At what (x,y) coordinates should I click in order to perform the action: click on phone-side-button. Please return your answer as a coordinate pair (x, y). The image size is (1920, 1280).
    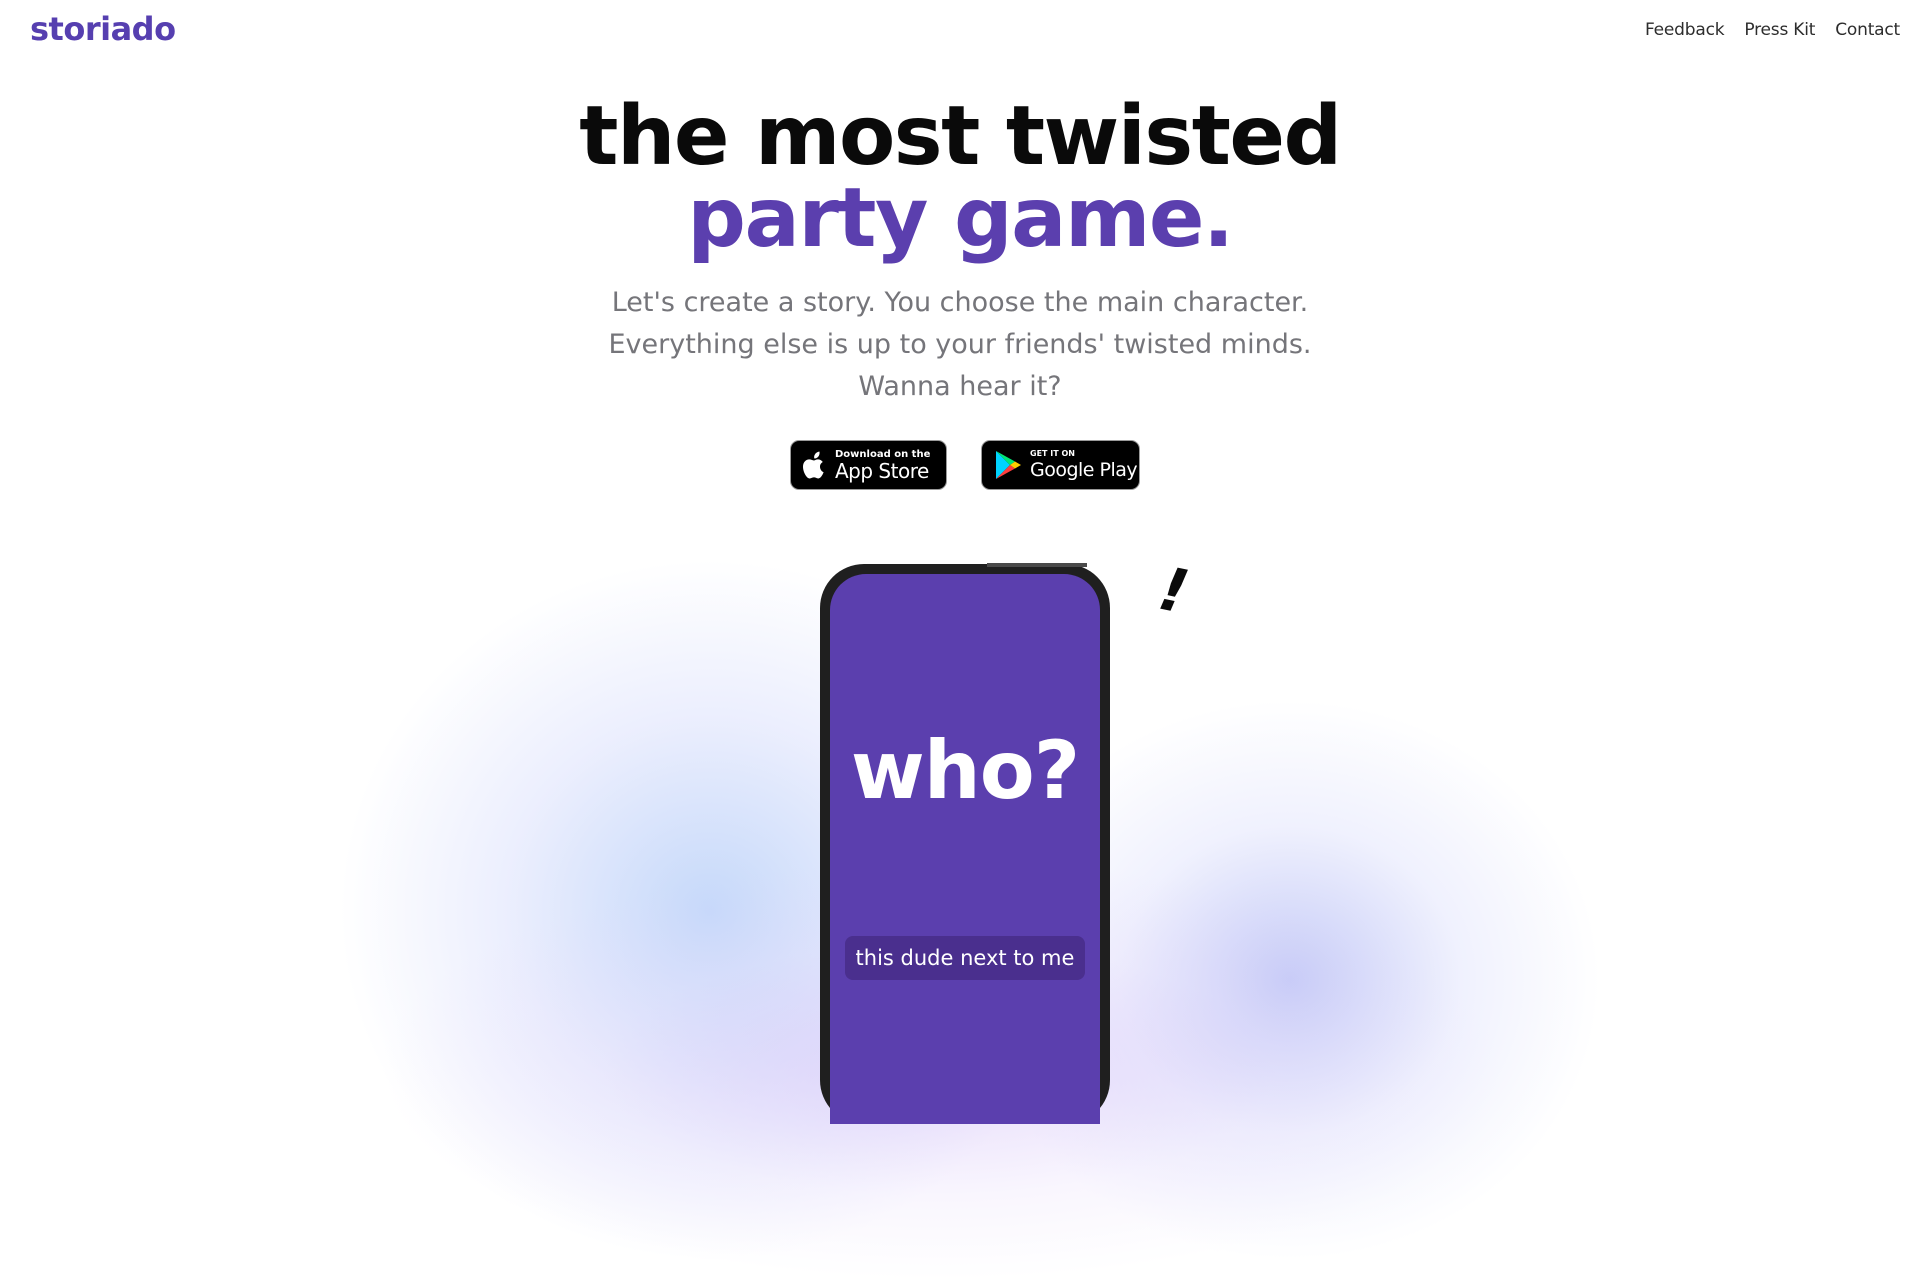
    Looking at the image, I should click on (1037, 565).